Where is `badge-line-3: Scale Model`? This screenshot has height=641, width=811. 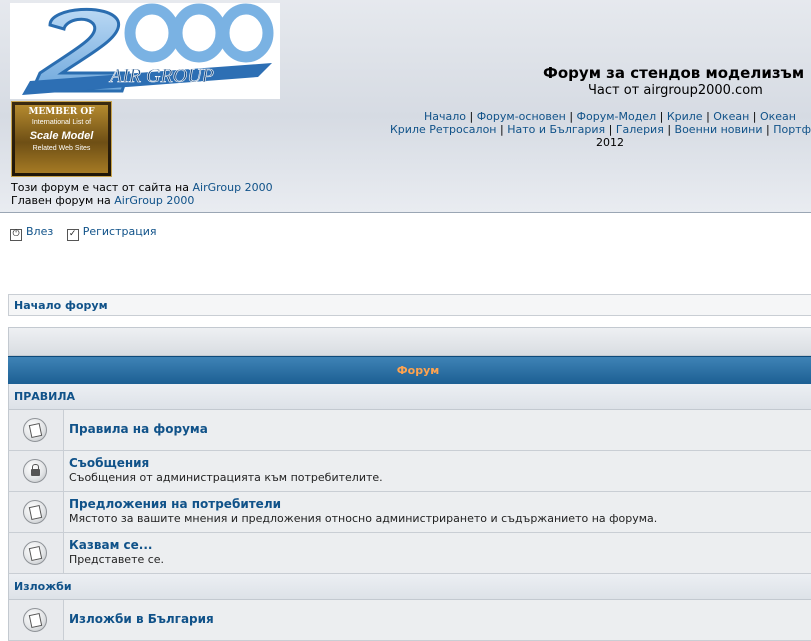 badge-line-3: Scale Model is located at coordinates (61, 136).